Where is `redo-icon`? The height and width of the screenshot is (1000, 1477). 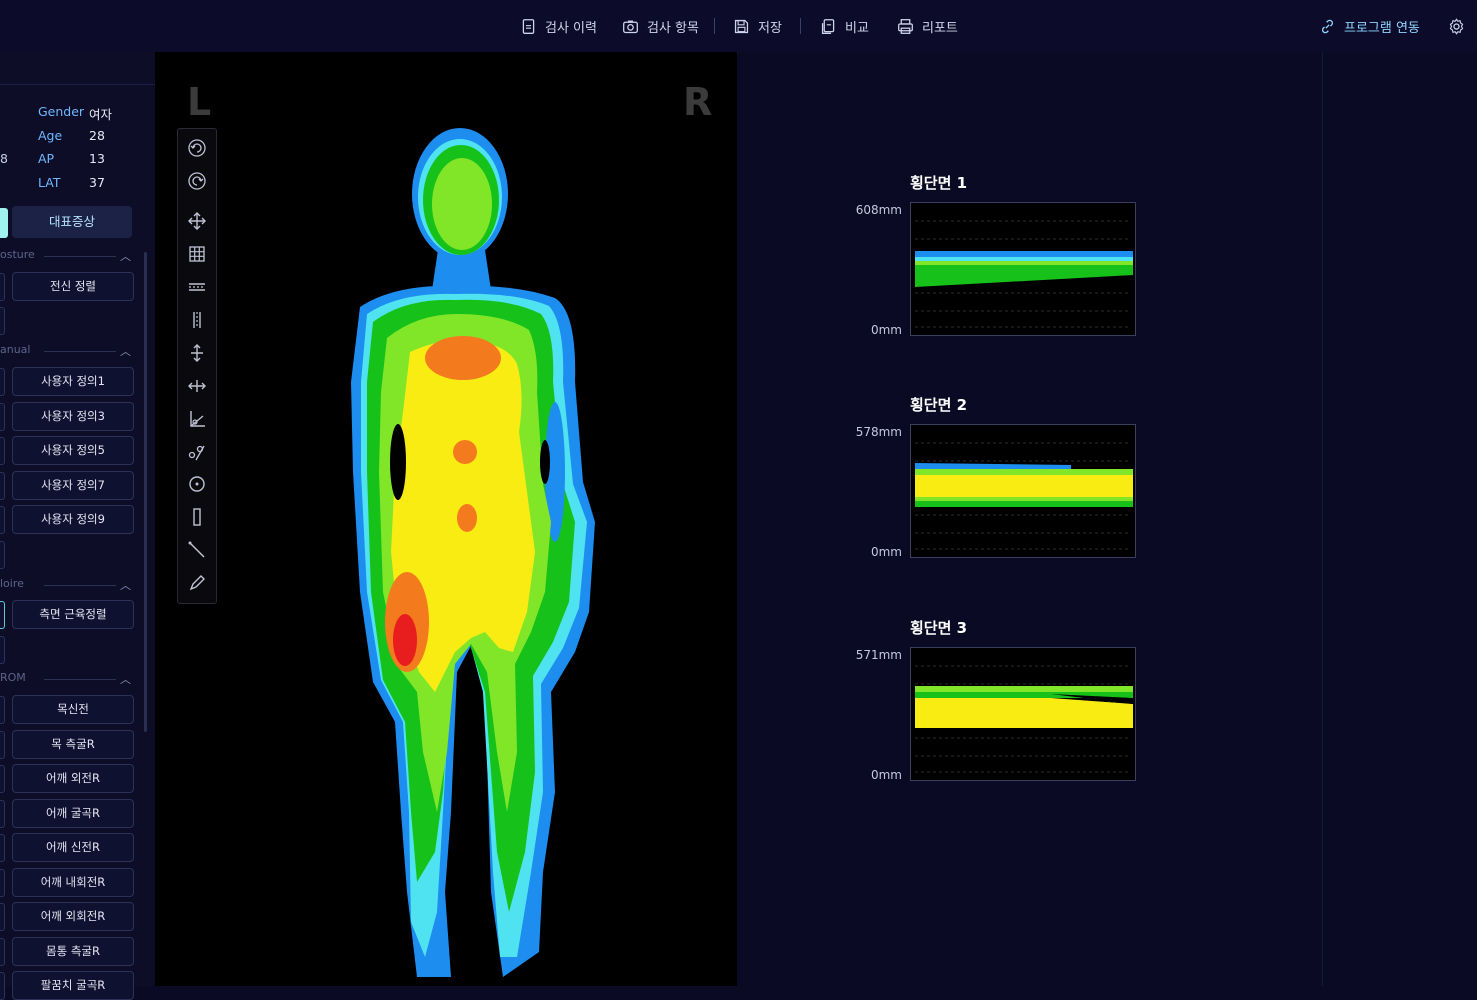
redo-icon is located at coordinates (197, 181).